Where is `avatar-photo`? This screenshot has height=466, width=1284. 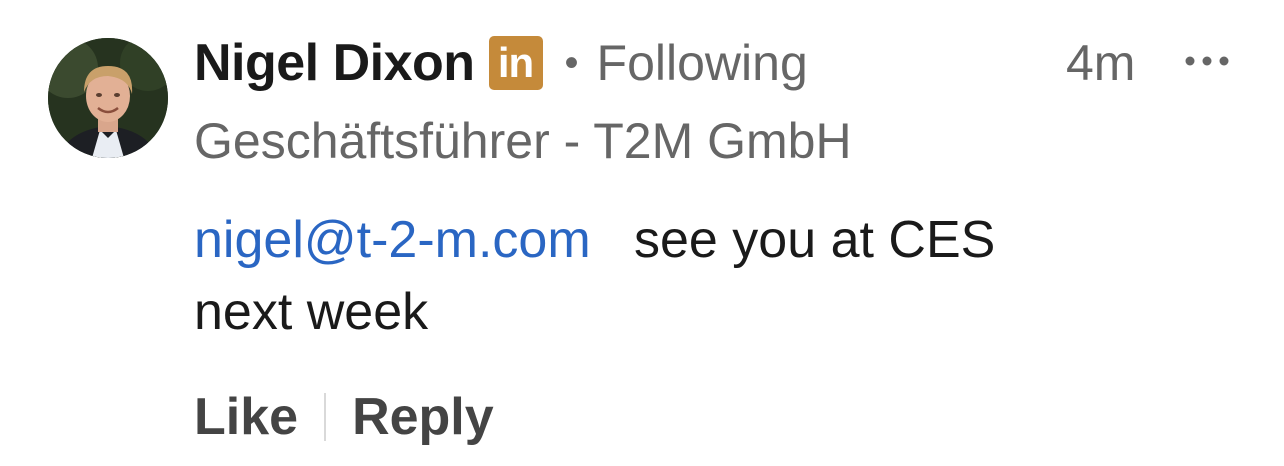 avatar-photo is located at coordinates (108, 98).